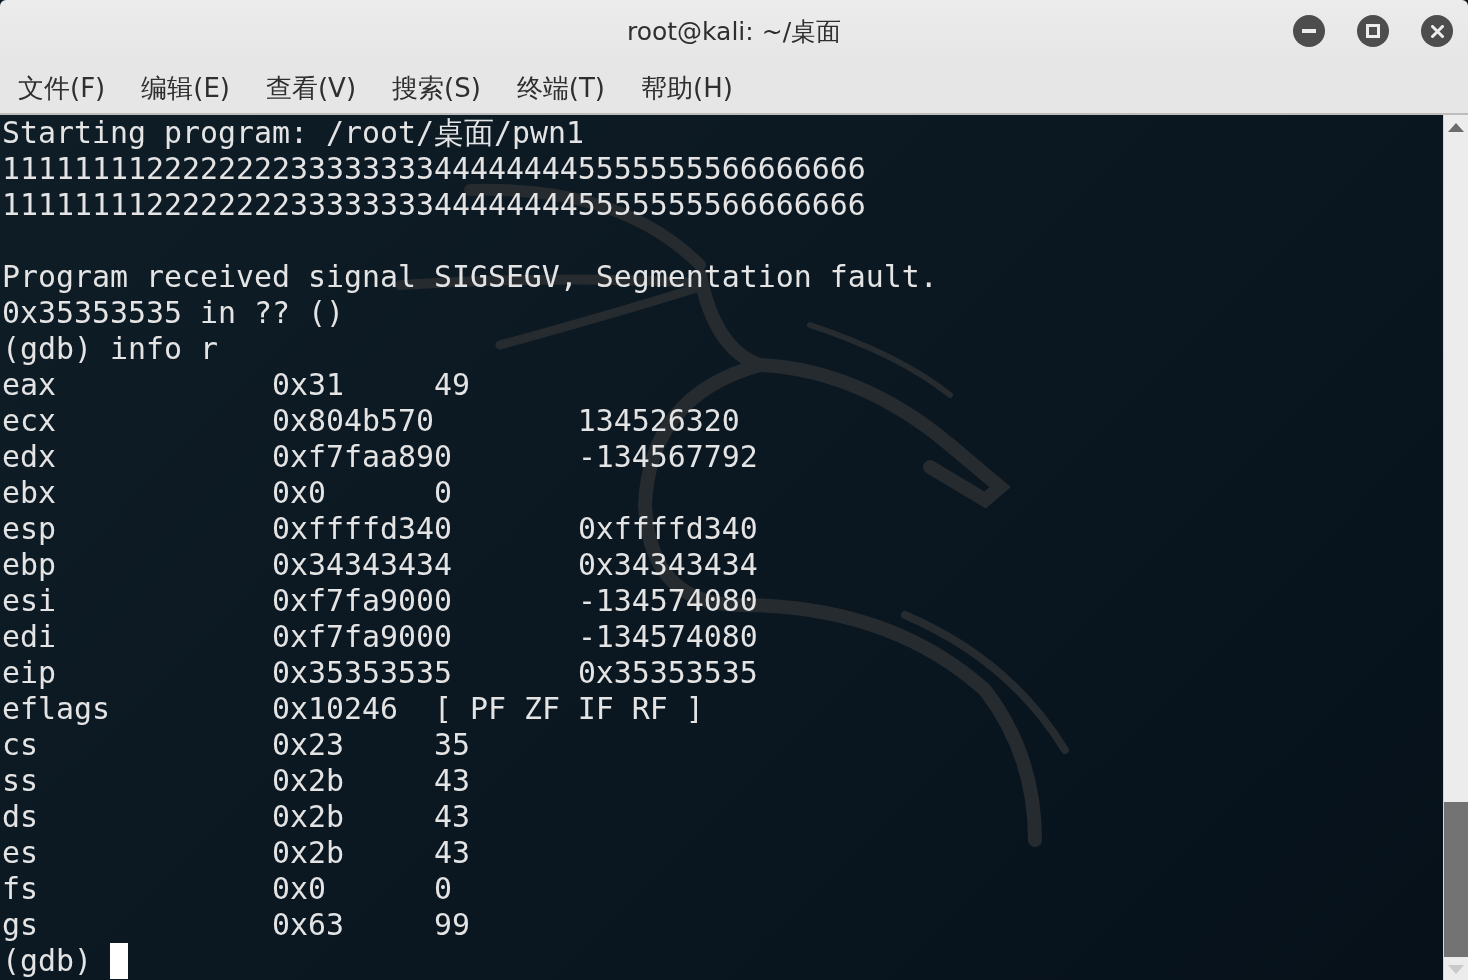 Image resolution: width=1468 pixels, height=980 pixels. I want to click on close-button, so click(1437, 31).